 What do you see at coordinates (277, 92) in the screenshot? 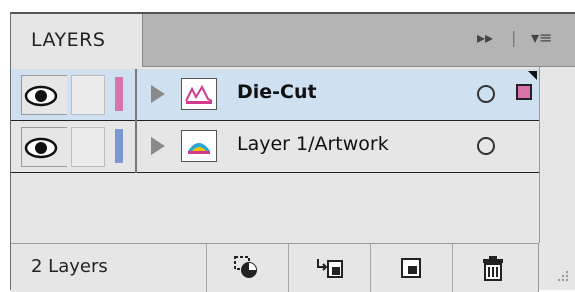
I see `layer-name: Die-Cut` at bounding box center [277, 92].